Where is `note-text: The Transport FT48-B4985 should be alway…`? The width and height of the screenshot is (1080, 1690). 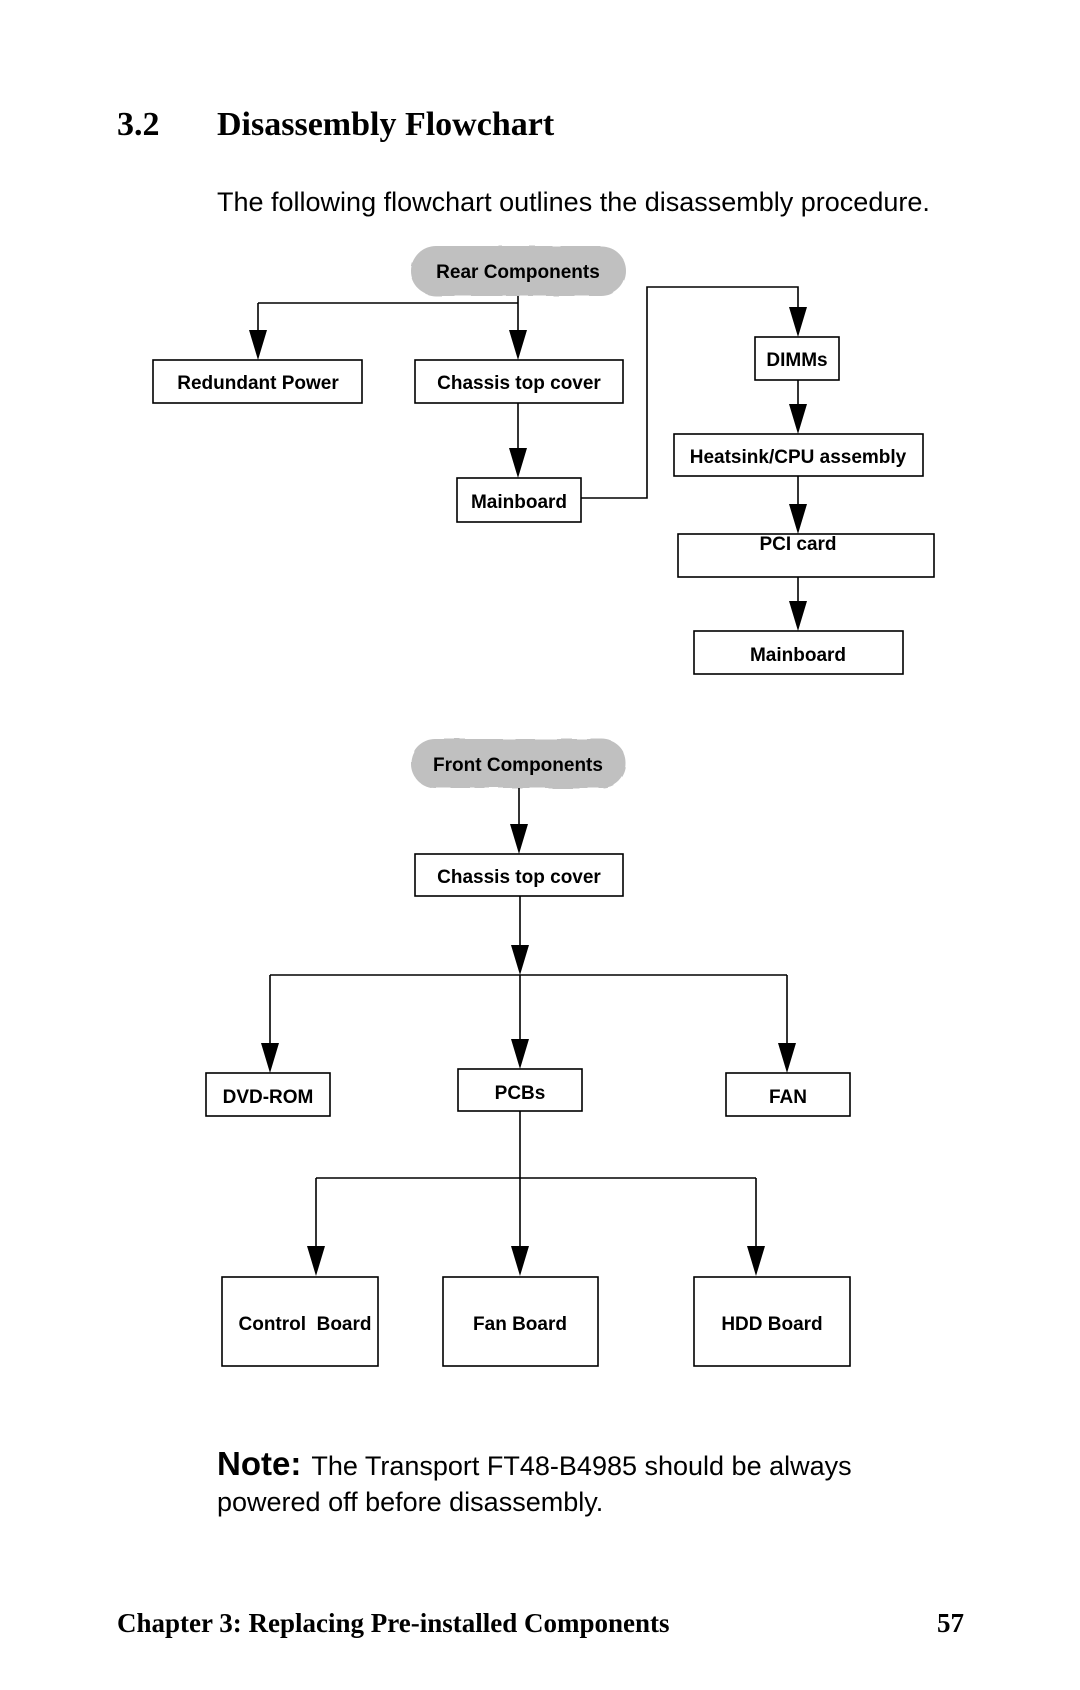 note-text: The Transport FT48-B4985 should be alway… is located at coordinates (534, 1484).